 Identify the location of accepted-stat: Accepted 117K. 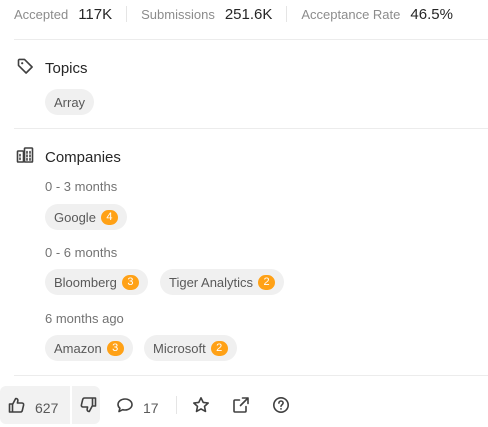
(63, 14).